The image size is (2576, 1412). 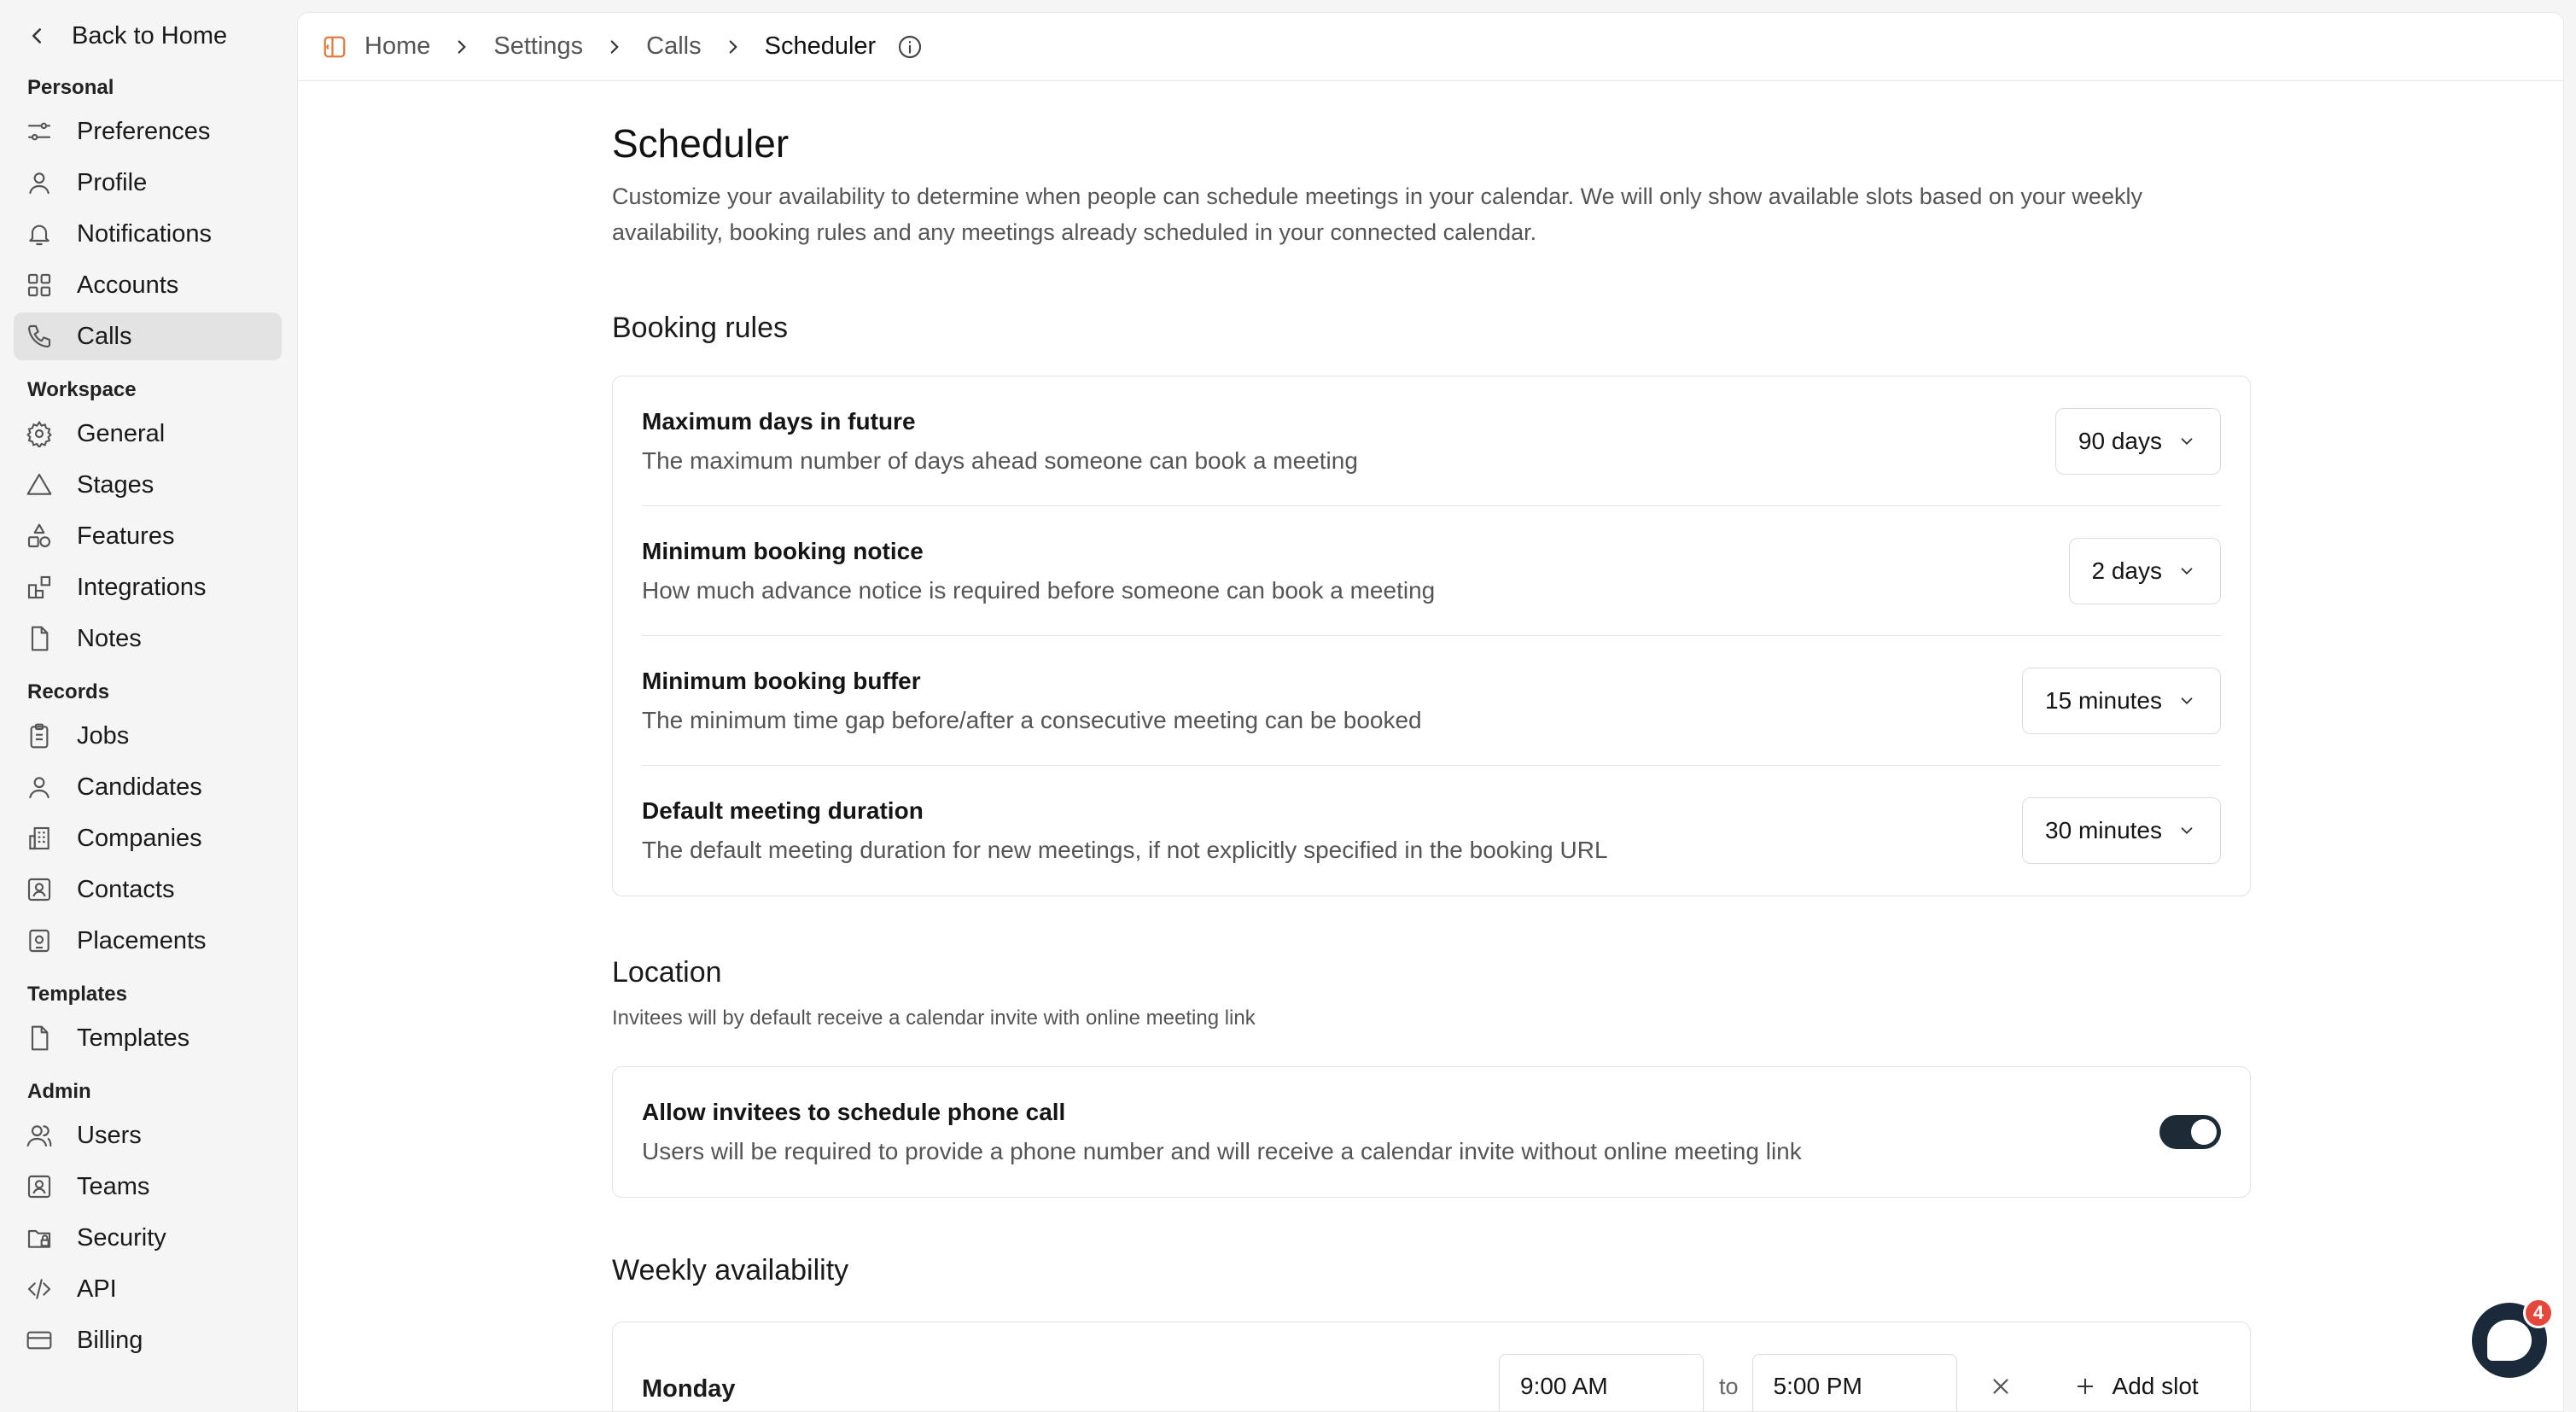 What do you see at coordinates (126, 889) in the screenshot?
I see `sidebar-item-label: Contacts` at bounding box center [126, 889].